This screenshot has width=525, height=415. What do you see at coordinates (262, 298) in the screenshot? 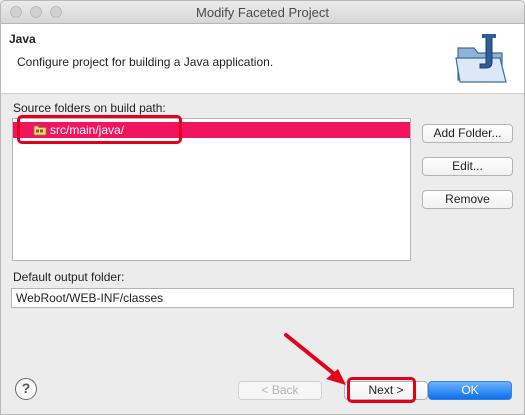
I see `output-folder-field: WebRoot/WEB-INF/classes` at bounding box center [262, 298].